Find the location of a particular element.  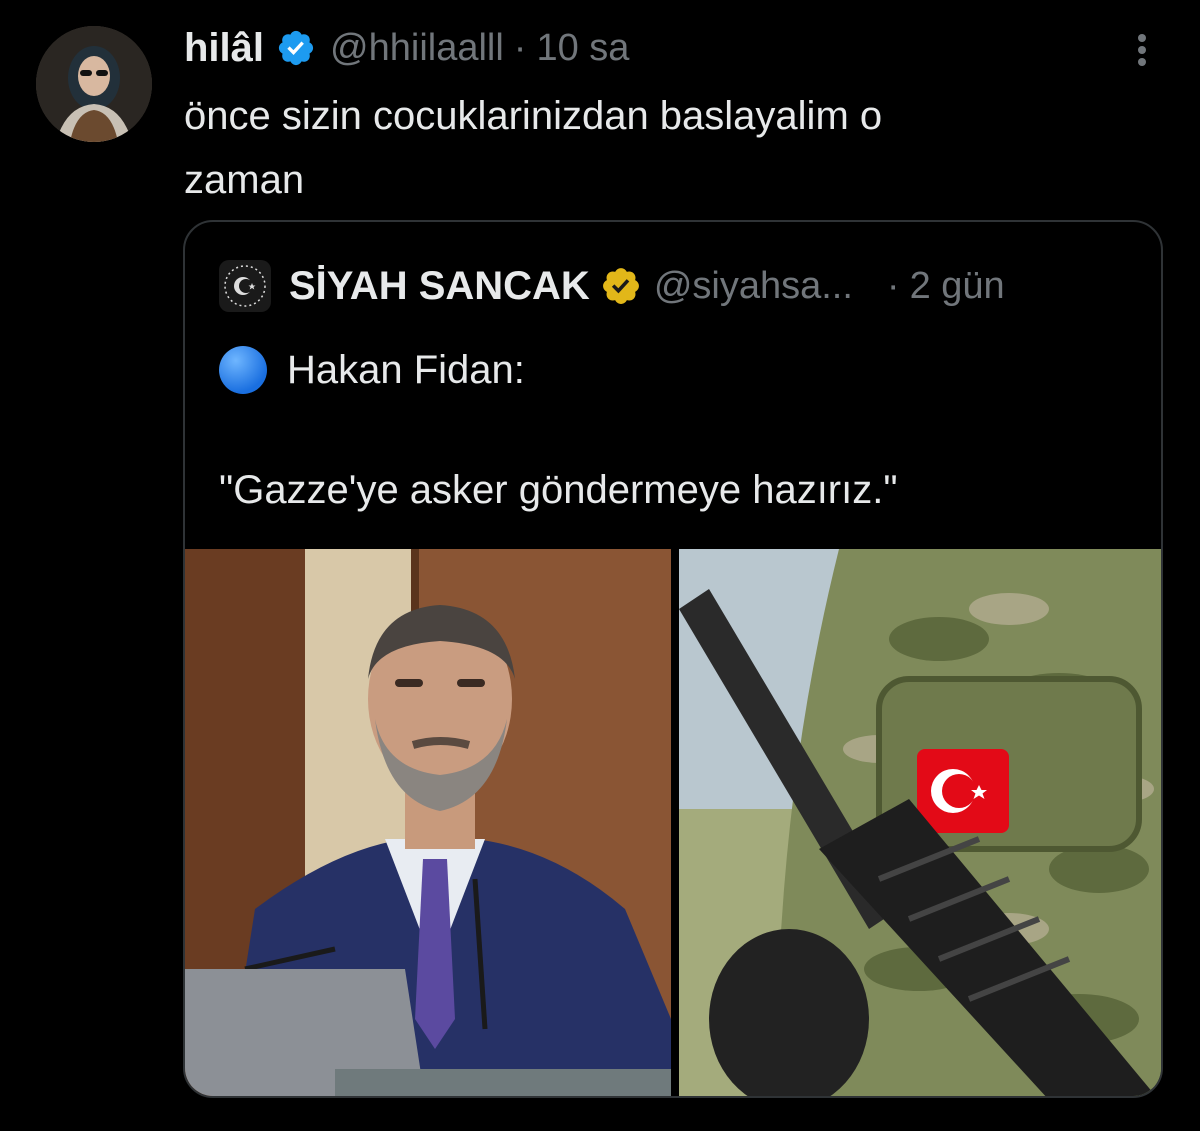

profile-photo-icon is located at coordinates (94, 84).